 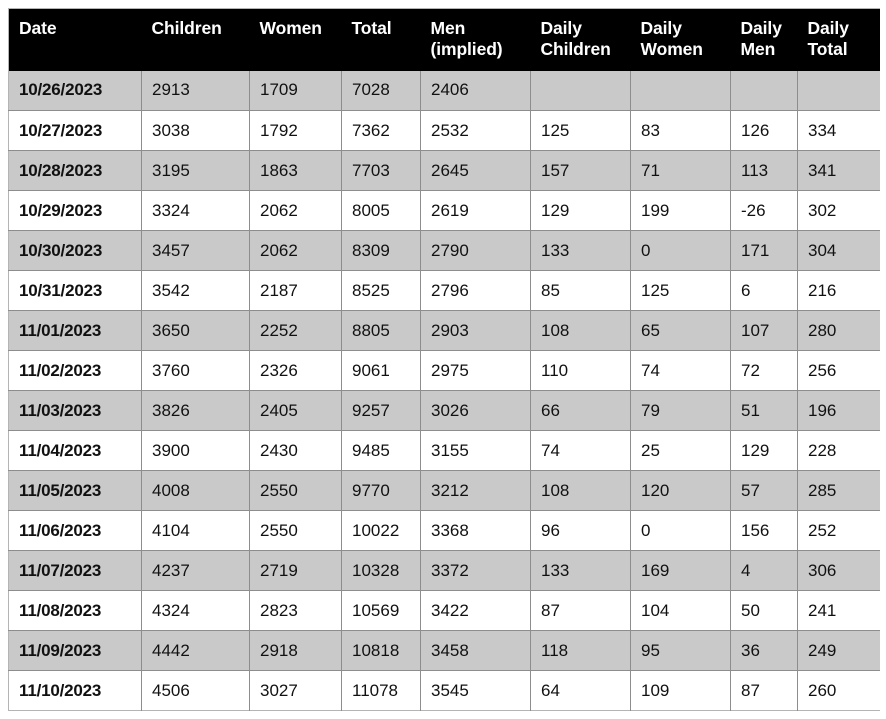 What do you see at coordinates (444, 211) in the screenshot?
I see `table-row: 10/29/2023 3324 2062 8005 2619 129 199 -26 302` at bounding box center [444, 211].